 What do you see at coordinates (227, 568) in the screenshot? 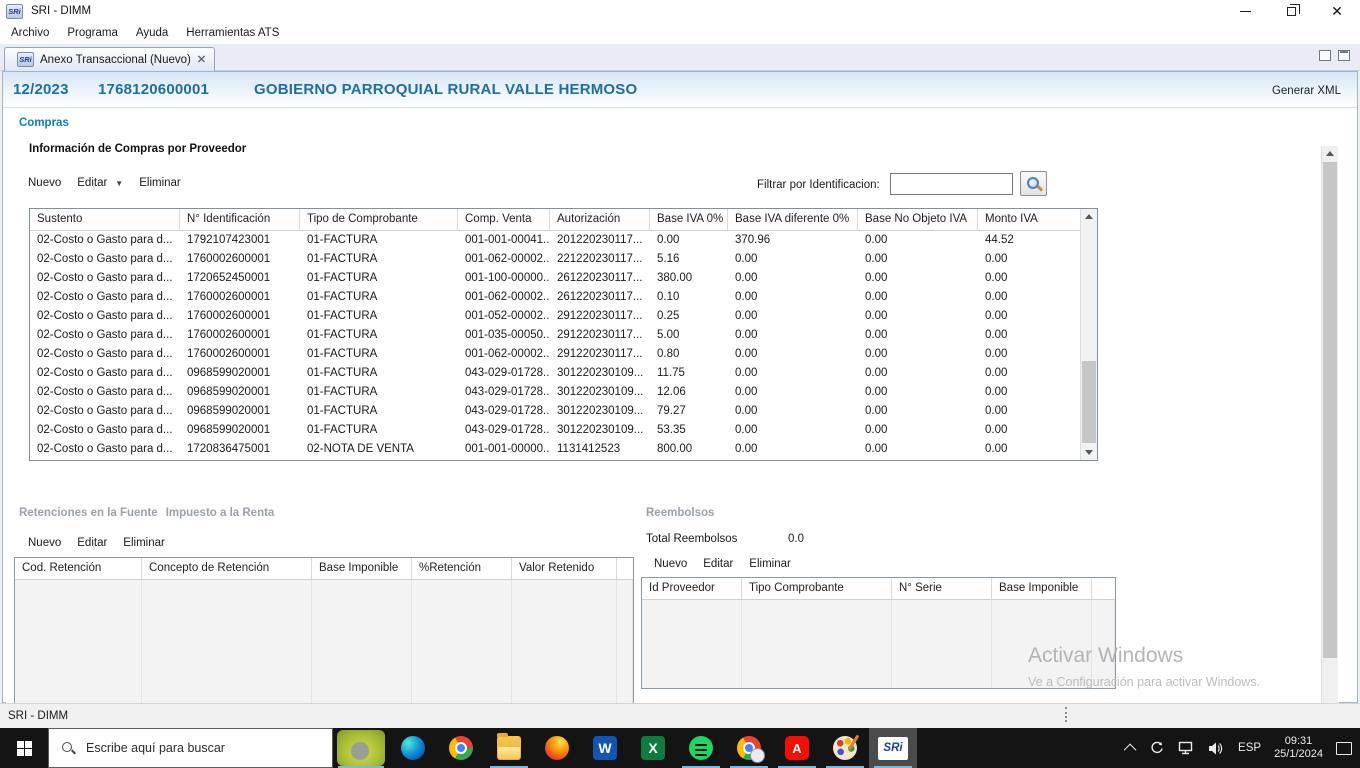
I see `column-header: Concepto de Retención` at bounding box center [227, 568].